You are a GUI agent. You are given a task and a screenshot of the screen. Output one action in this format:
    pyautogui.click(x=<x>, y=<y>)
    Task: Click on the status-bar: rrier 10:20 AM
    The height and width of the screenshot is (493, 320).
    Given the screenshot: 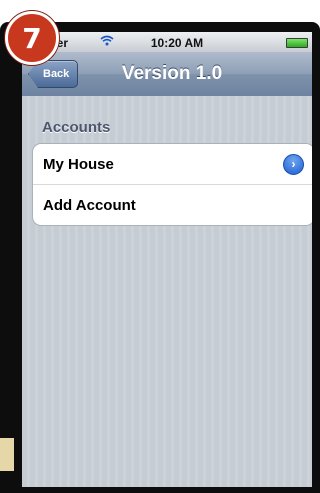 What is the action you would take?
    pyautogui.click(x=167, y=42)
    